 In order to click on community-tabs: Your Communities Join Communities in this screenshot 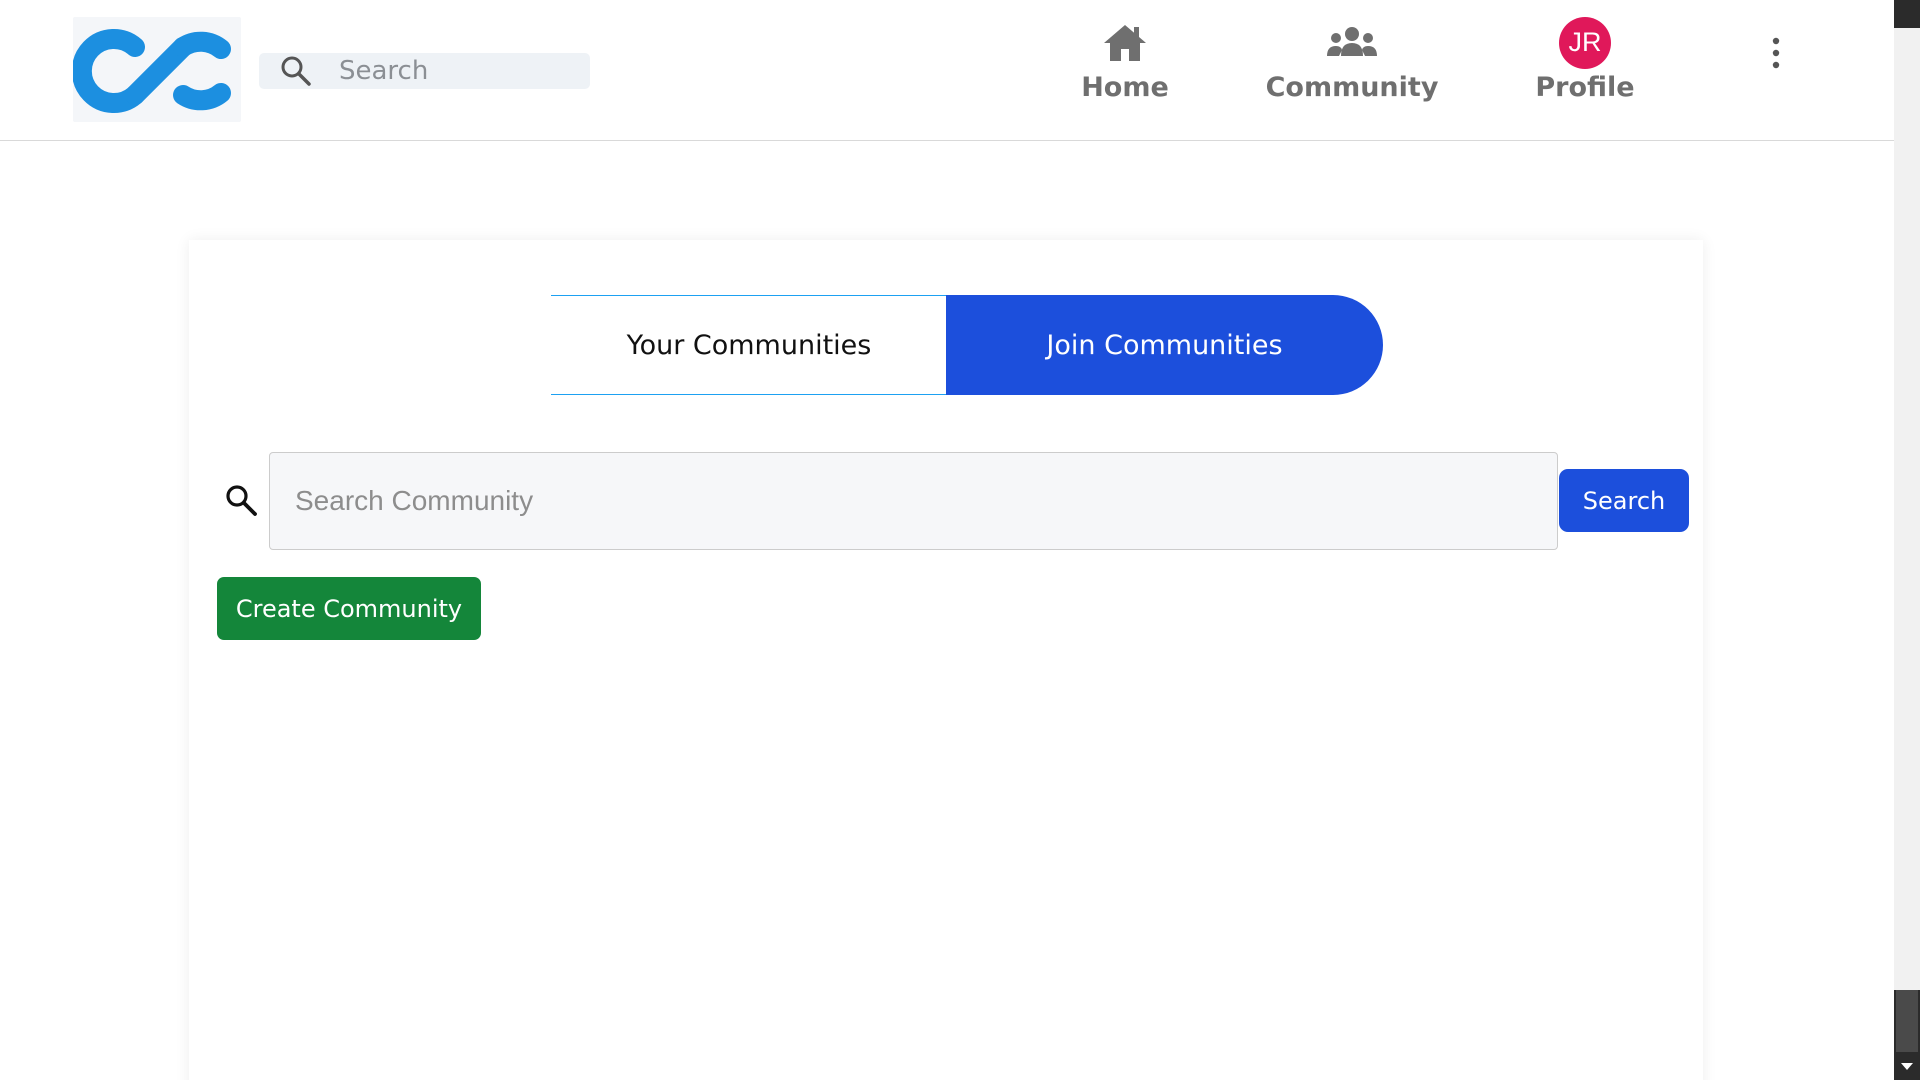, I will do `click(967, 345)`.